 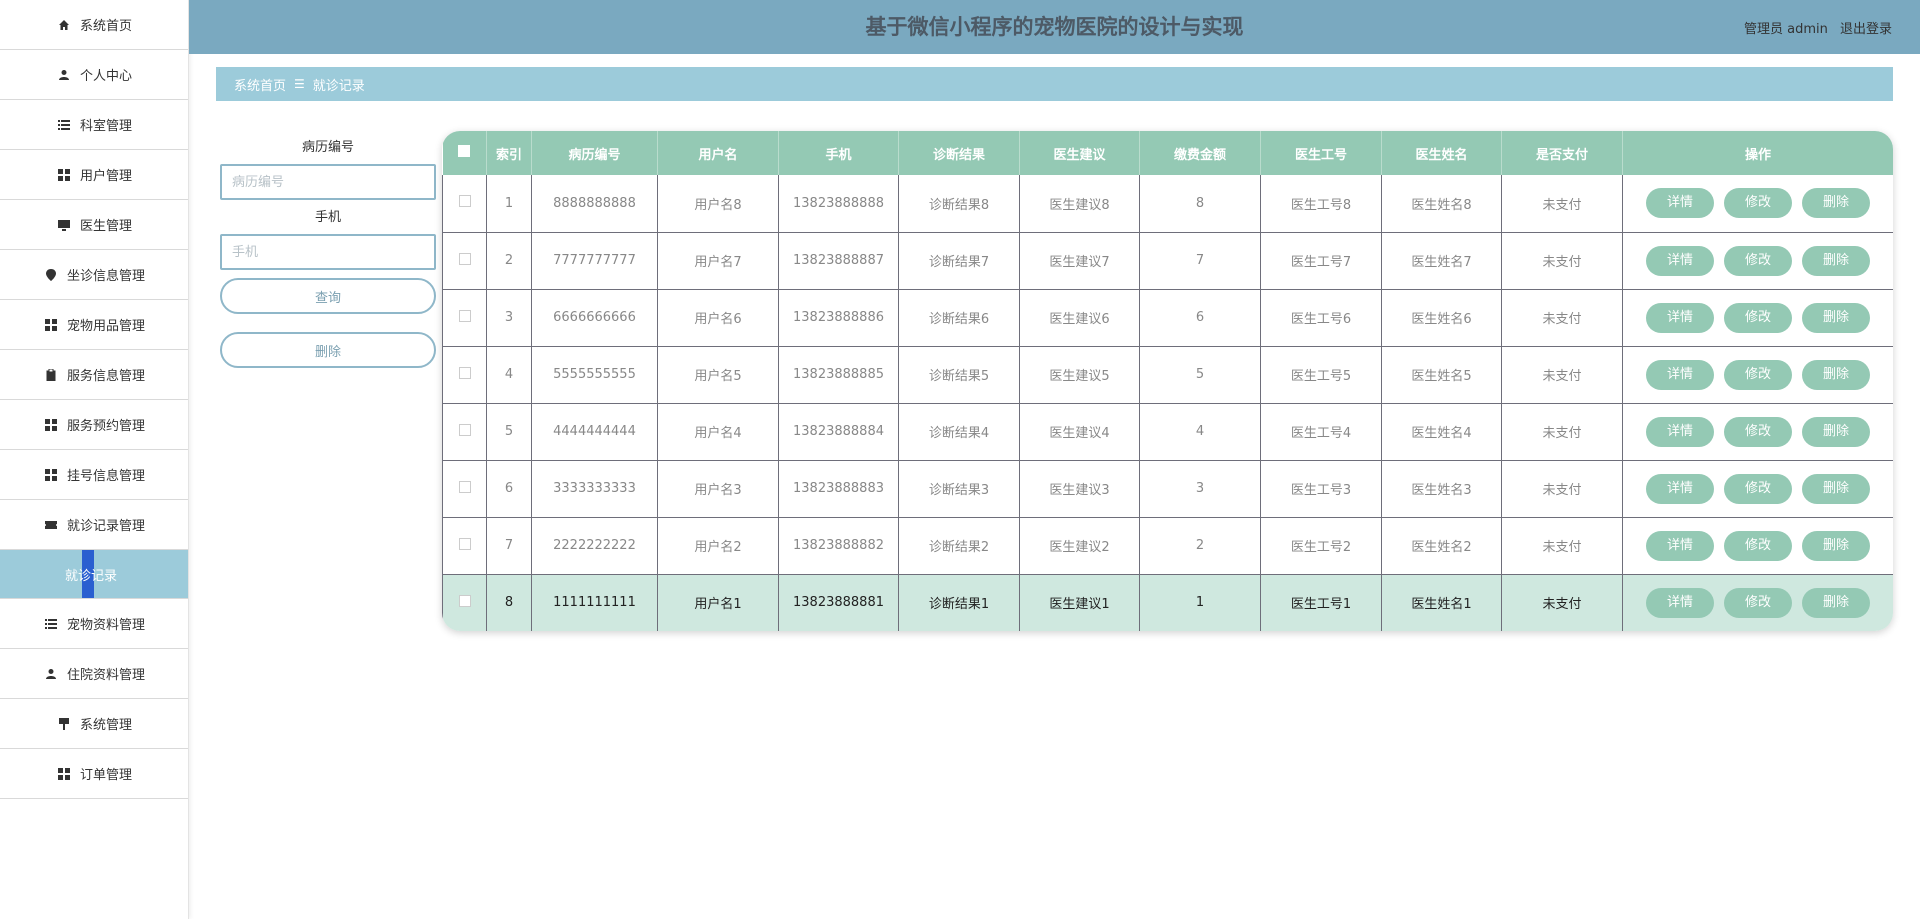 I want to click on table-cell: 诊断结果3, so click(x=959, y=489).